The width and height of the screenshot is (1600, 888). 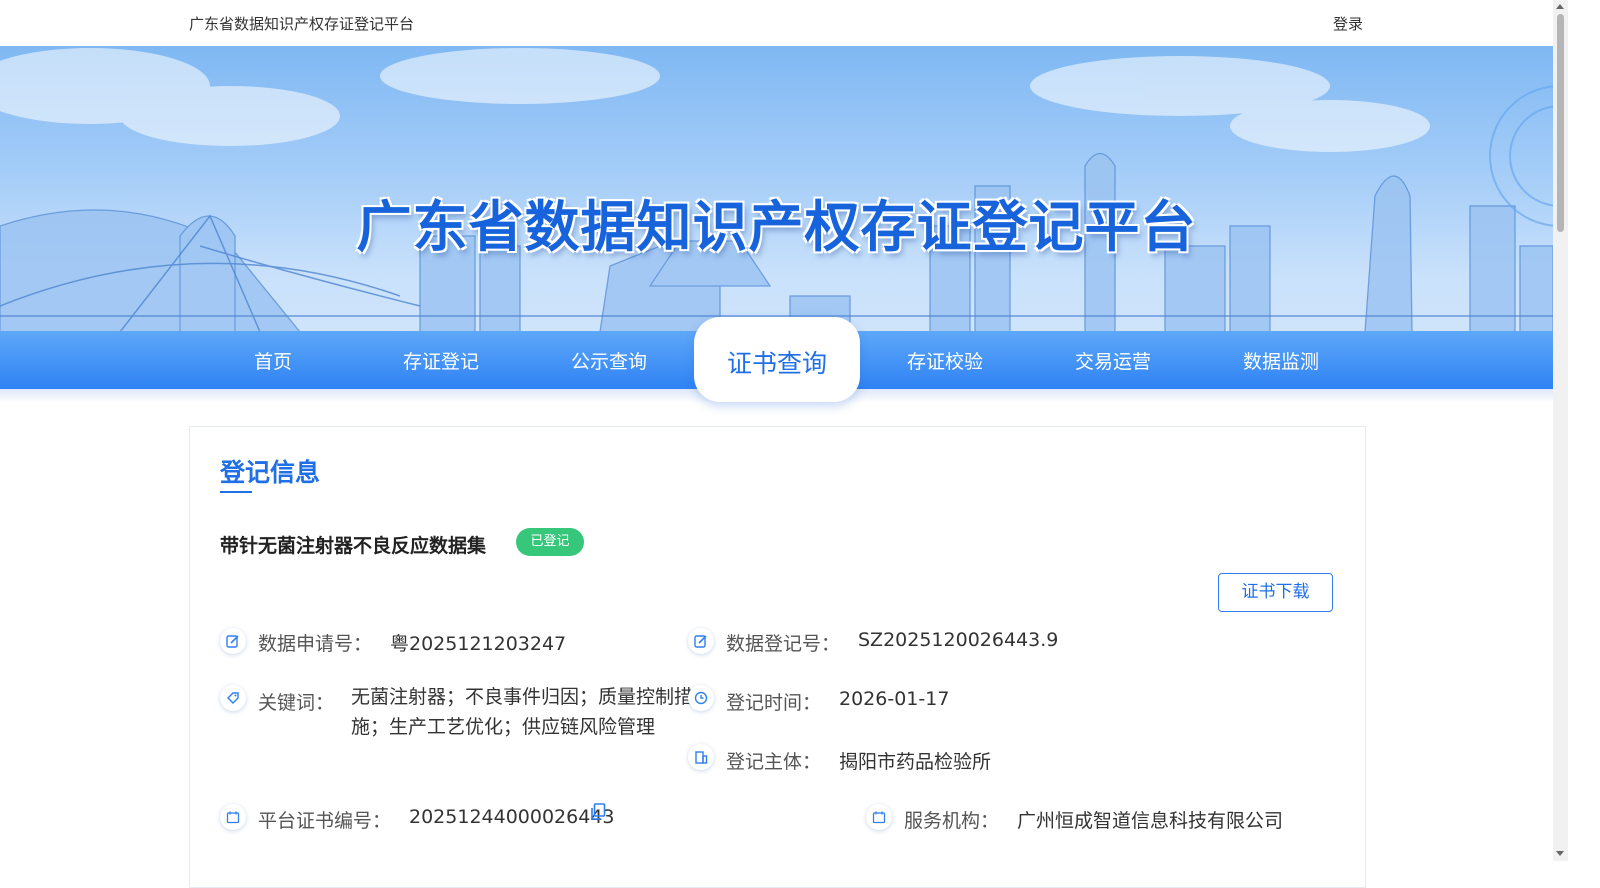 What do you see at coordinates (233, 698) in the screenshot?
I see `tag-icon` at bounding box center [233, 698].